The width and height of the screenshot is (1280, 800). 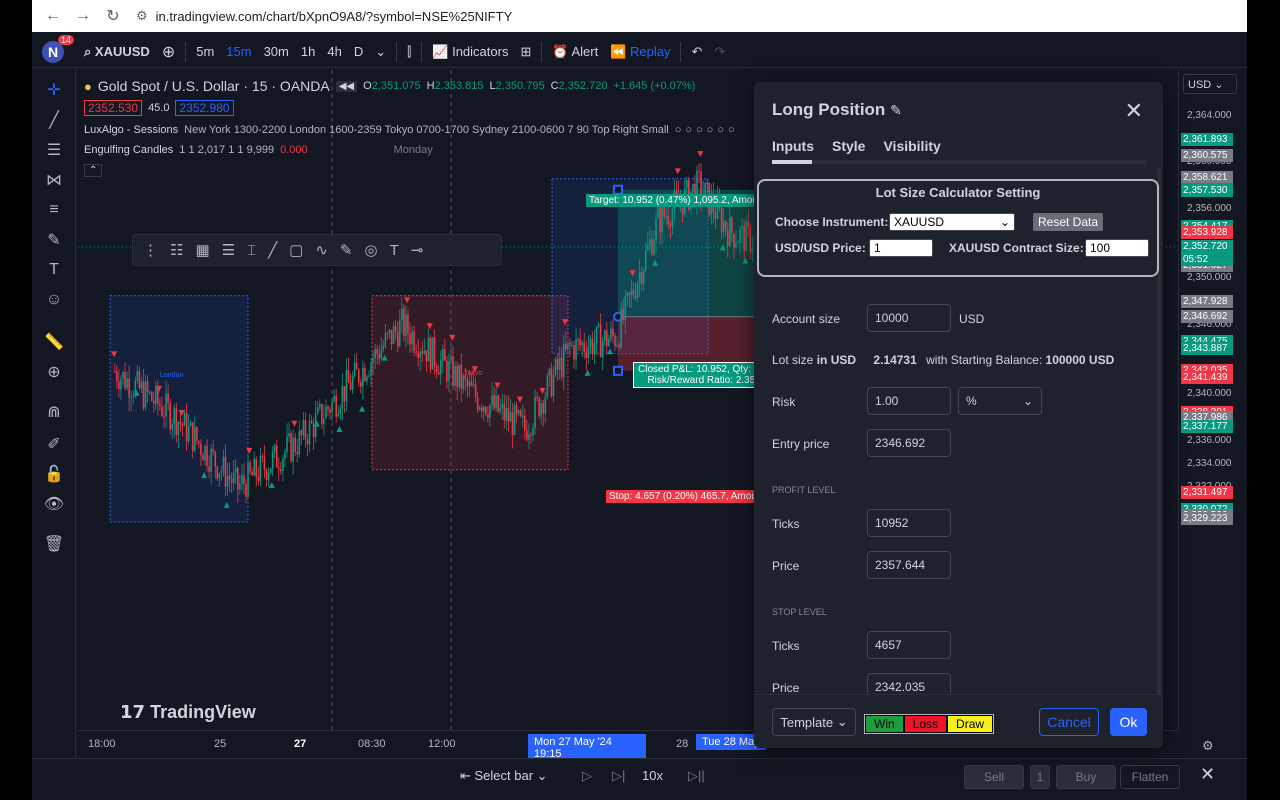 I want to click on interval-15m: 15m, so click(x=238, y=51).